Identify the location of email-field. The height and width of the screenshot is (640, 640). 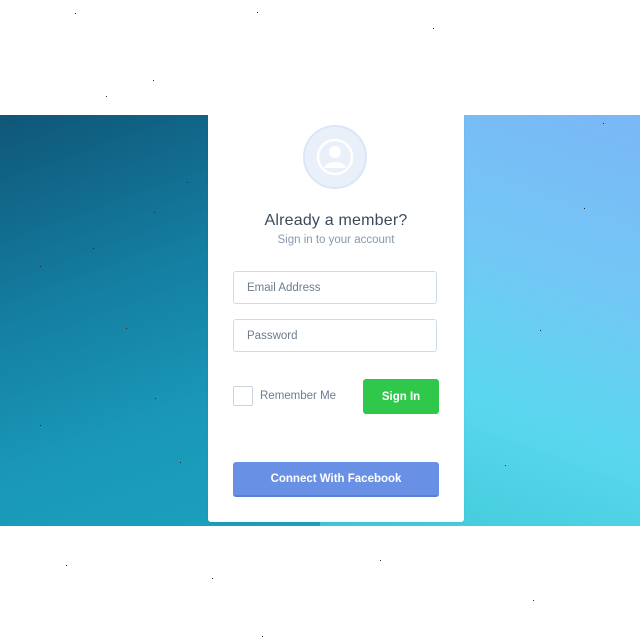
(335, 287).